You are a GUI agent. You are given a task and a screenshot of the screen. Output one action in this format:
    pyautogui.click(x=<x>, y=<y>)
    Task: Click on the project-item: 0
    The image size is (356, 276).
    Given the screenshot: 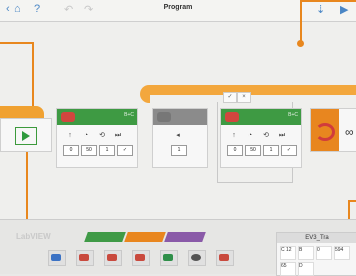 What is the action you would take?
    pyautogui.click(x=324, y=253)
    